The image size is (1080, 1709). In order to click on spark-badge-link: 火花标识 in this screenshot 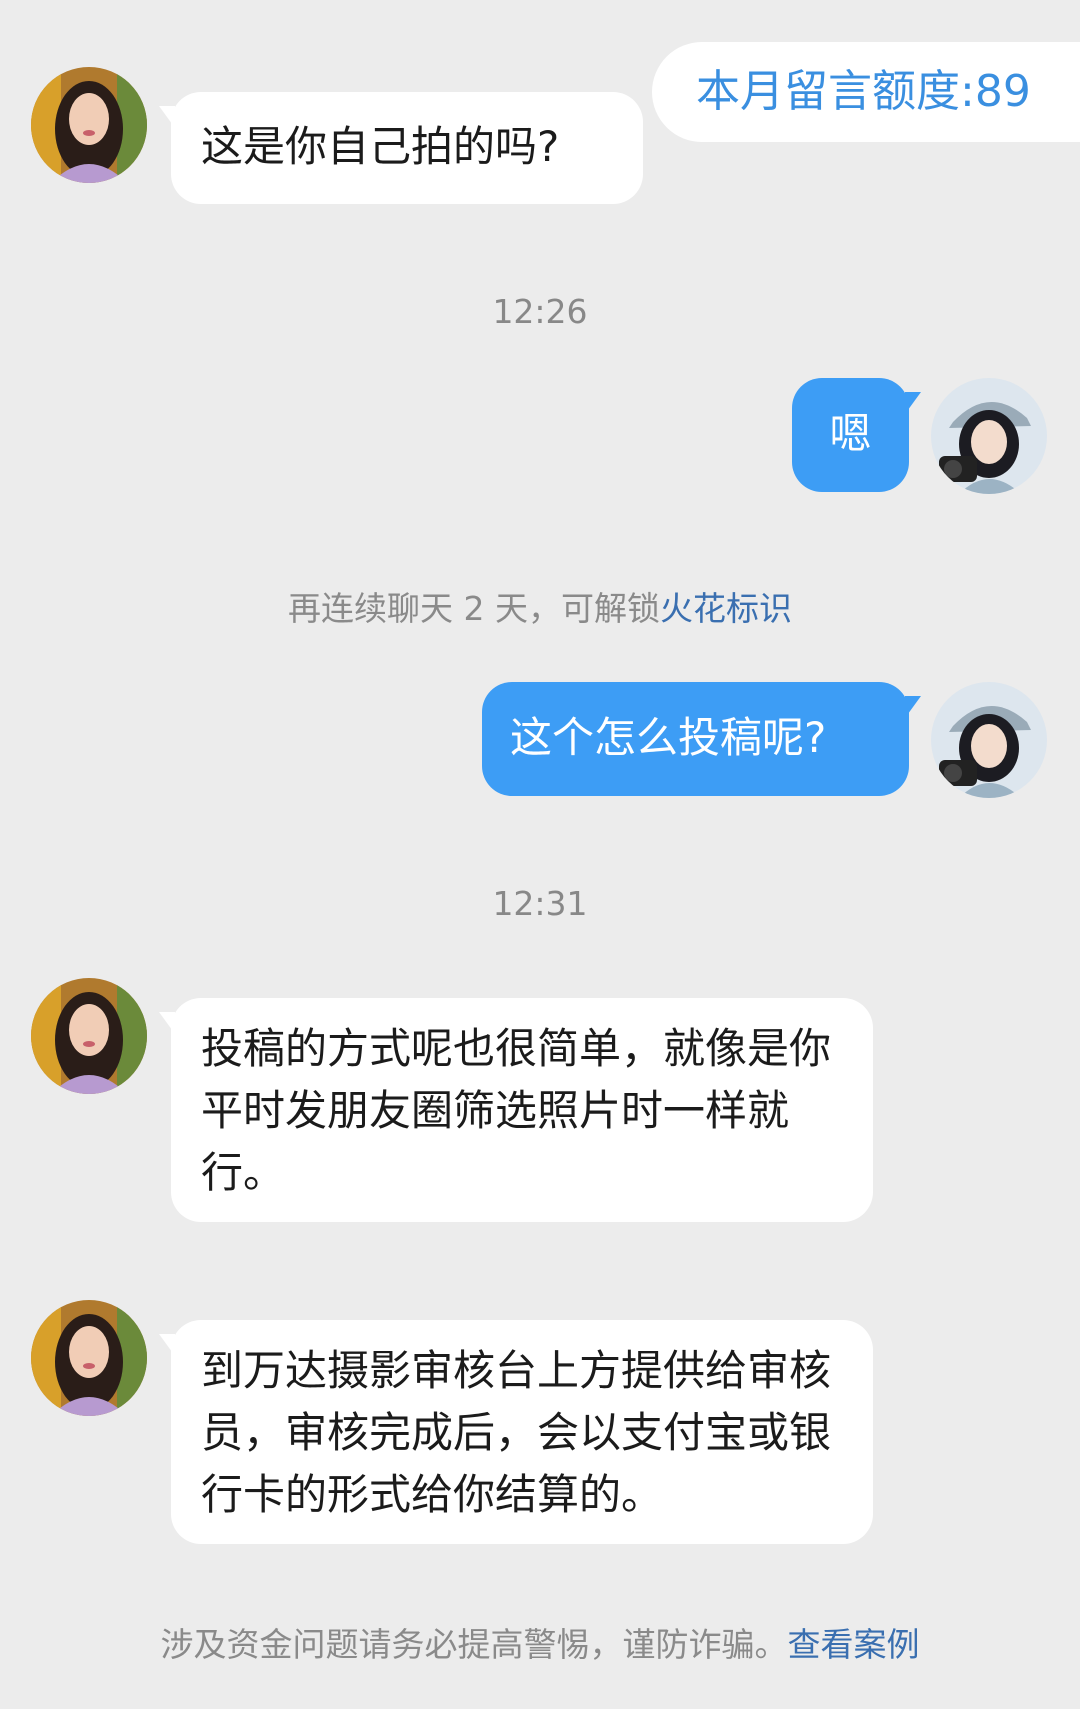, I will do `click(726, 608)`.